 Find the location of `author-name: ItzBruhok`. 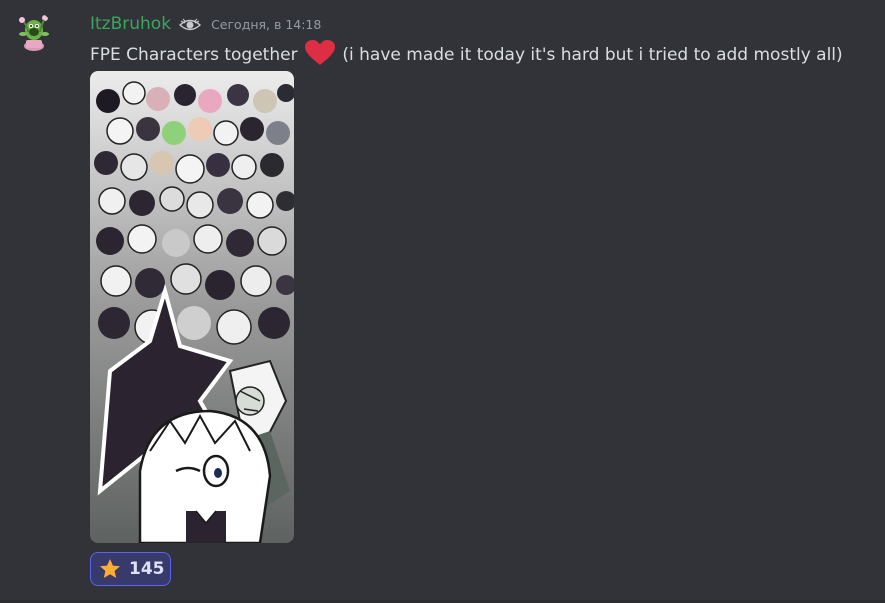

author-name: ItzBruhok is located at coordinates (130, 24).